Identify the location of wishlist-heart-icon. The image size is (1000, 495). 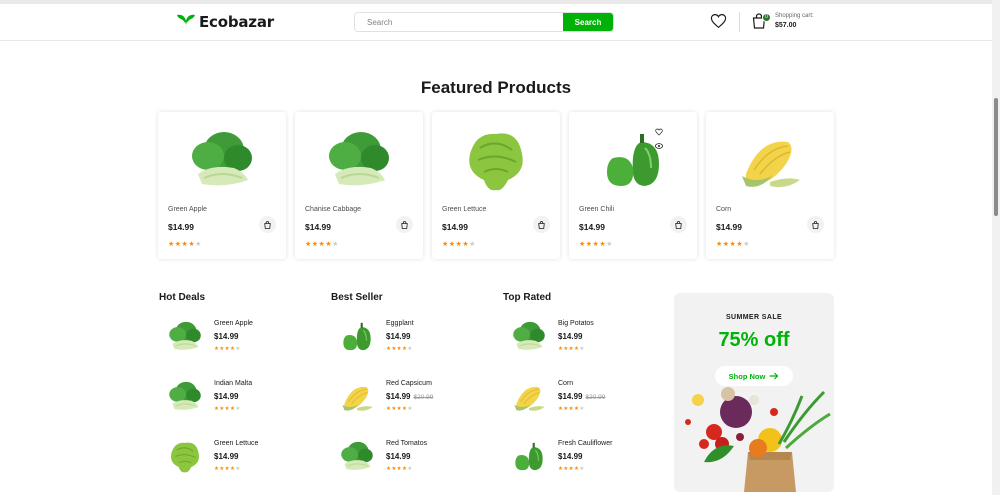
(718, 21).